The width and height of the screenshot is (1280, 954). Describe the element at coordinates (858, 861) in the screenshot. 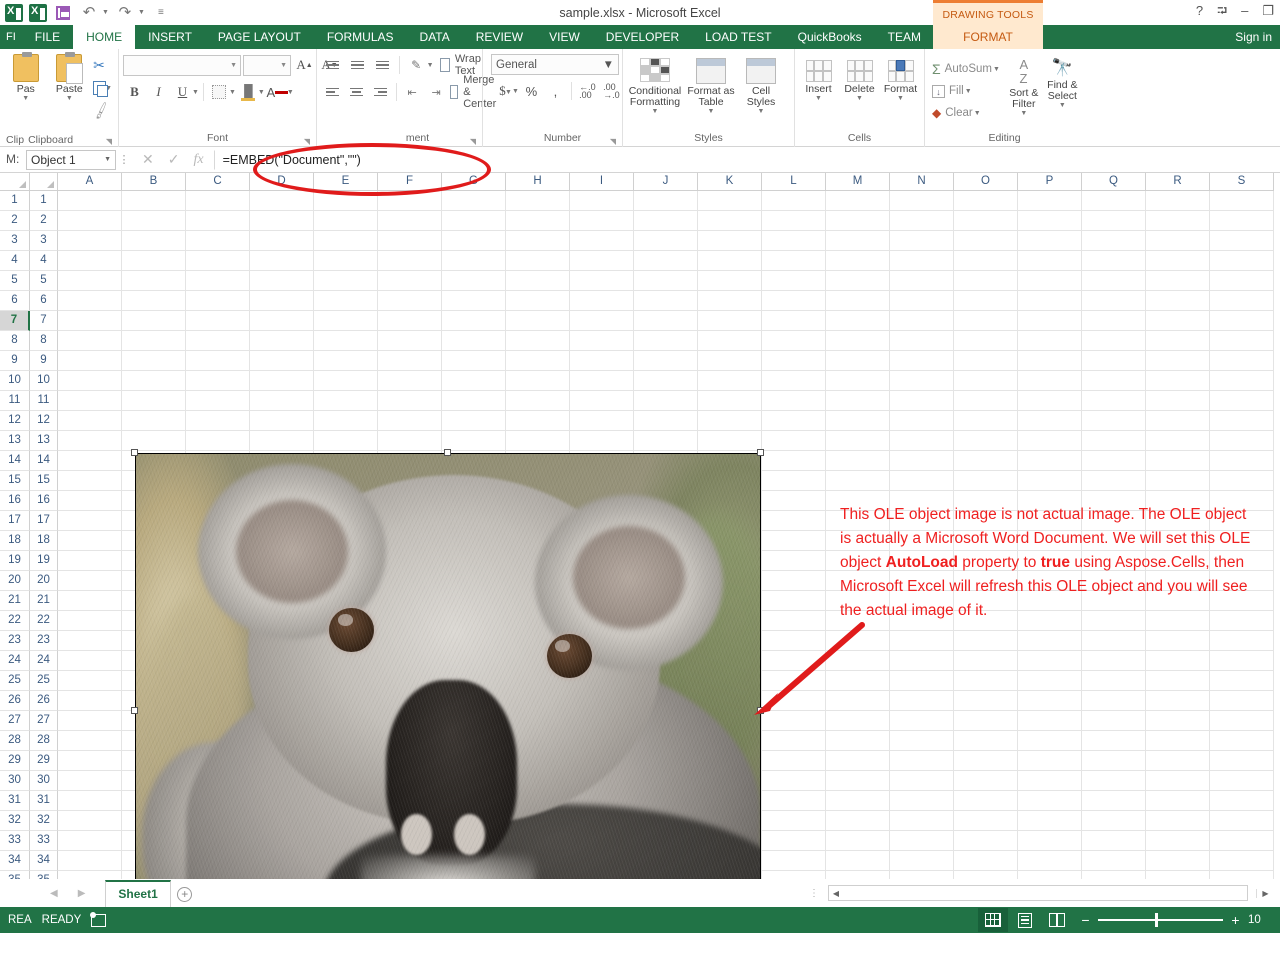

I see `cell-M34` at that location.